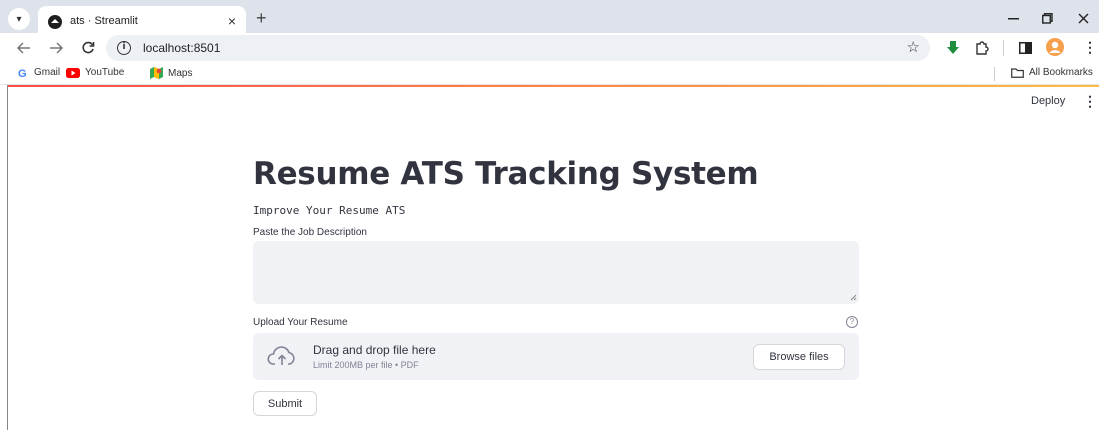 The width and height of the screenshot is (1099, 430). Describe the element at coordinates (853, 297) in the screenshot. I see `resize-handle-icon` at that location.